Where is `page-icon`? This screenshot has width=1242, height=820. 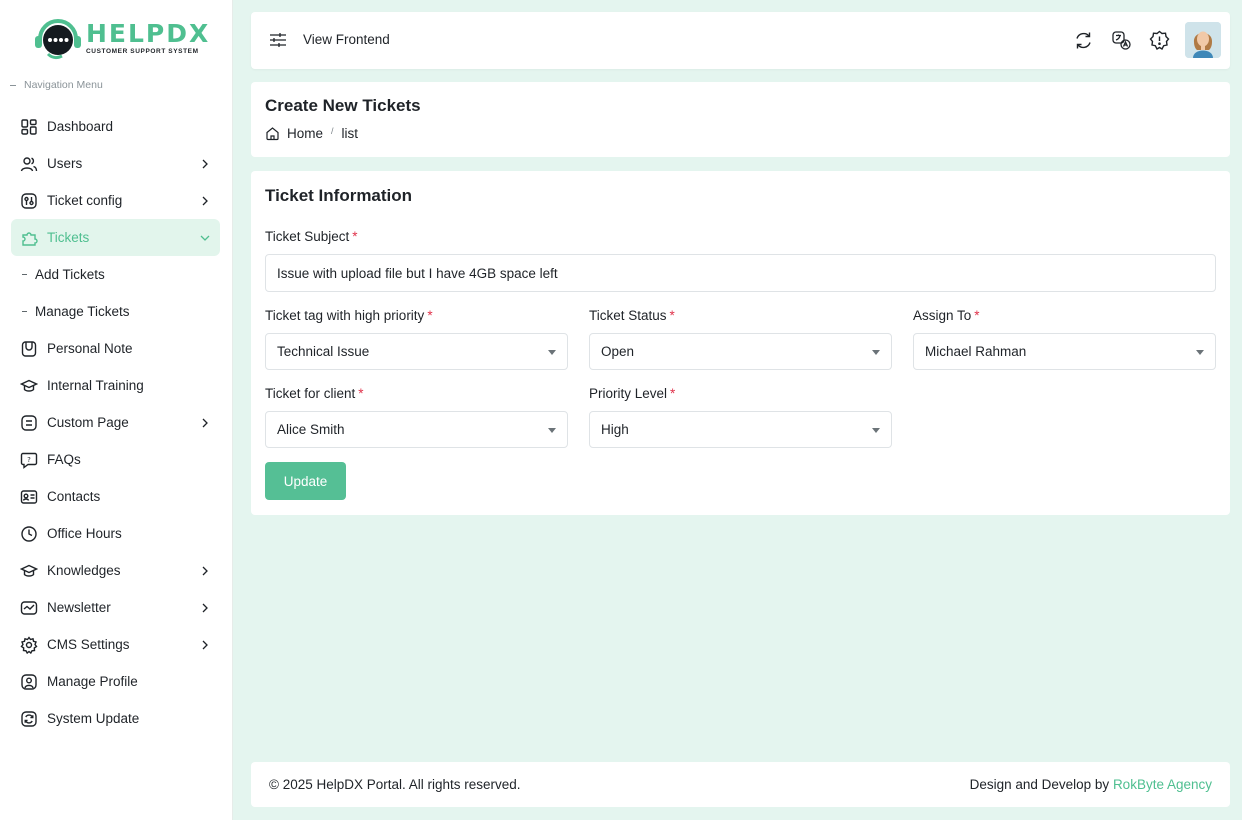 page-icon is located at coordinates (29, 423).